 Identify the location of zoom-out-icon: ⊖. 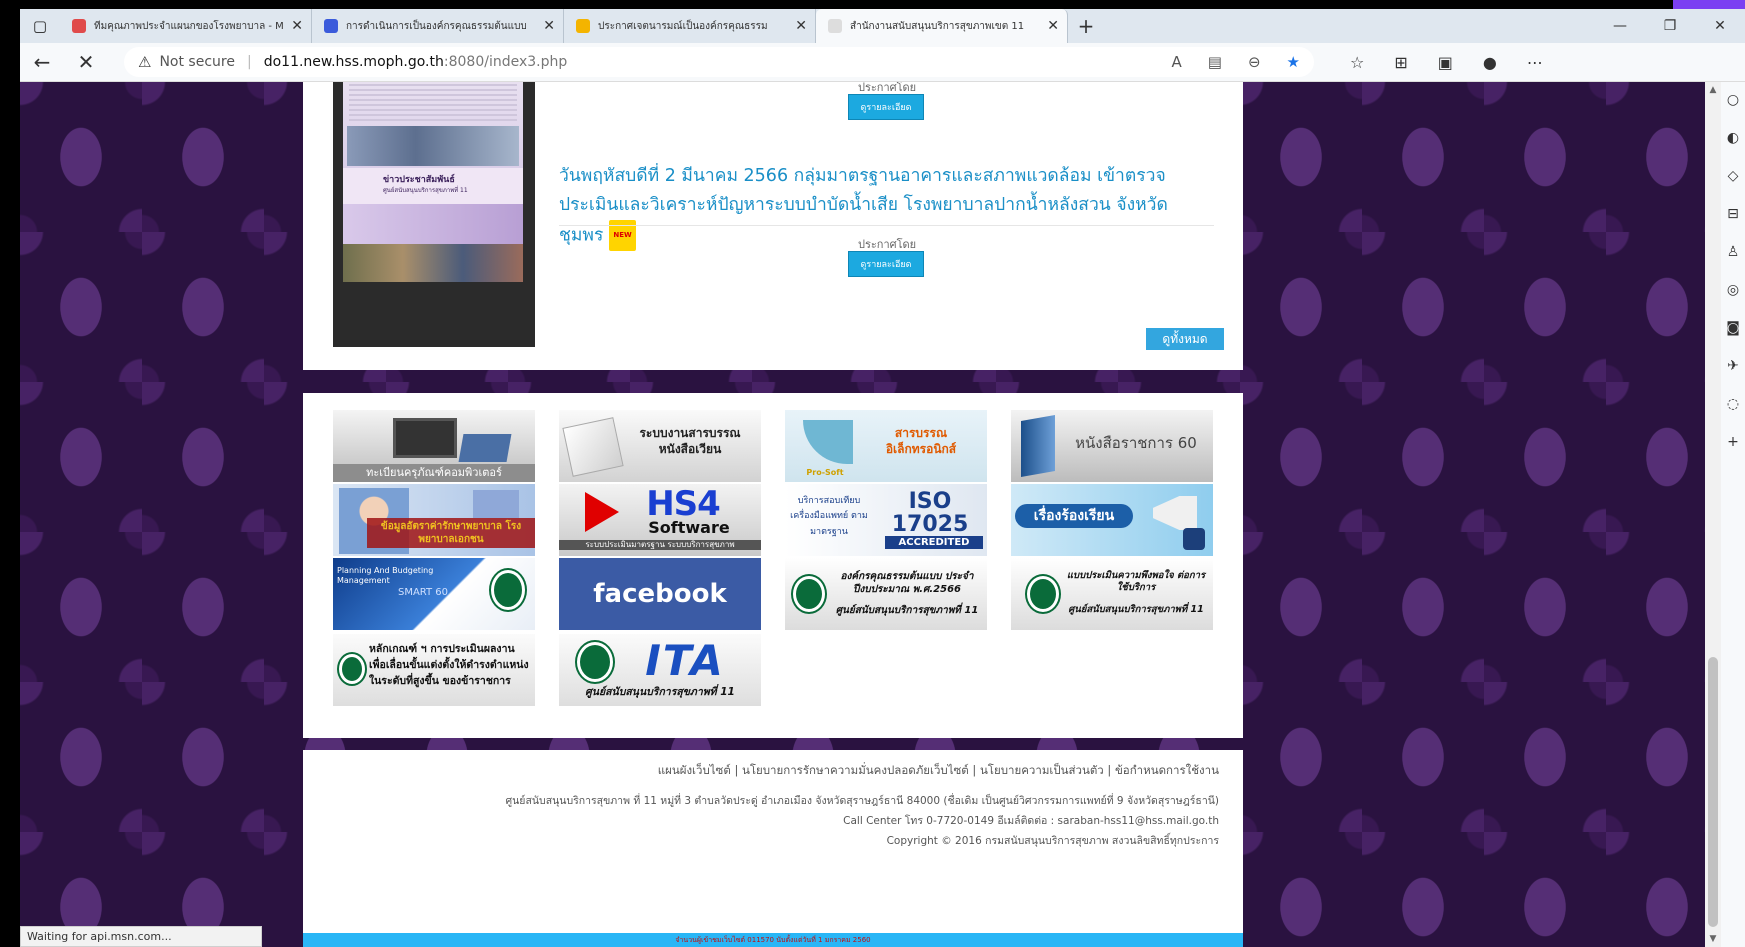
(1254, 62).